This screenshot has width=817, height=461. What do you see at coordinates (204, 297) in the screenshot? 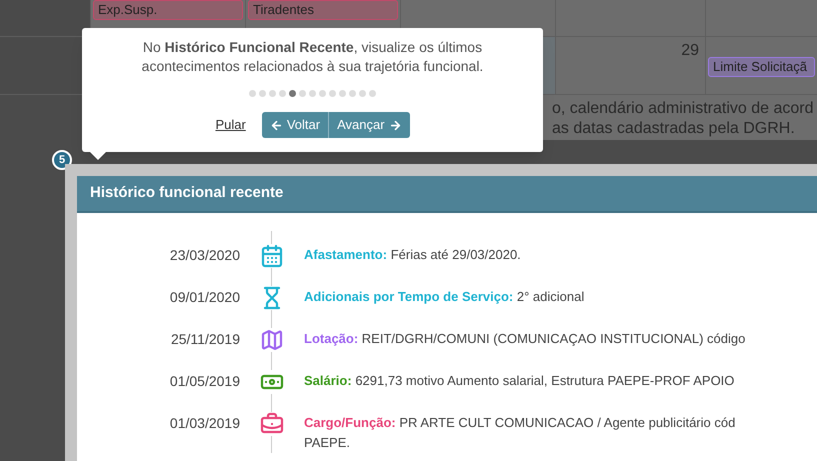
I see `event-date: 09/01/2020` at bounding box center [204, 297].